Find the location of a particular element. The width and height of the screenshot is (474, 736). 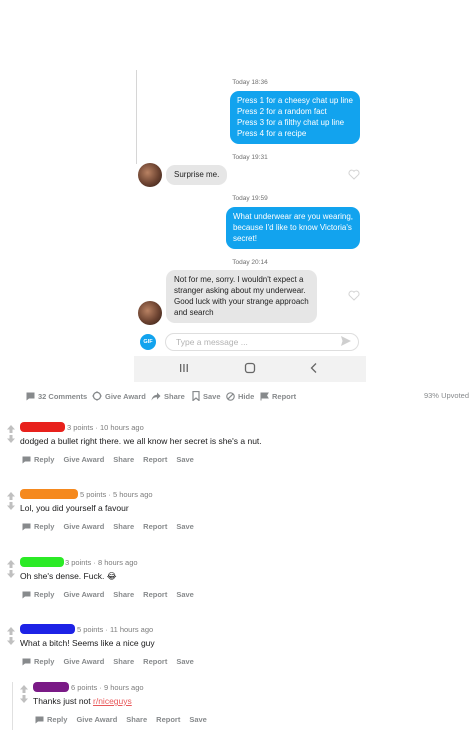

hide-icon is located at coordinates (230, 396).